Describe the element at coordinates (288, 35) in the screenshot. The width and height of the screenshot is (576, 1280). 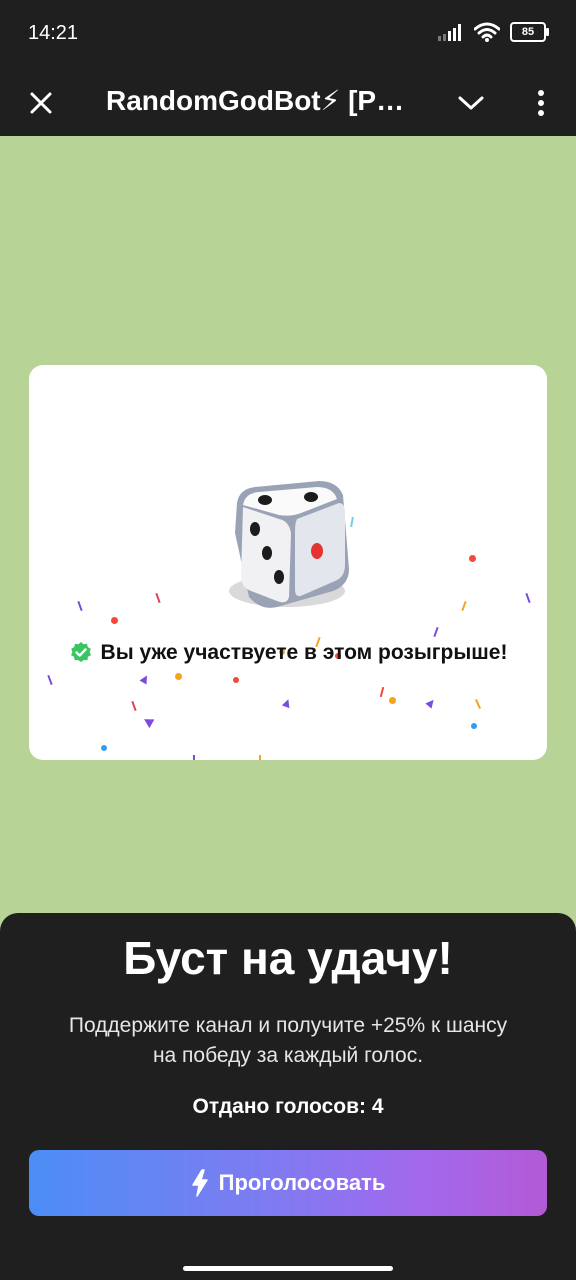
I see `status-bar: 14:21 85` at that location.